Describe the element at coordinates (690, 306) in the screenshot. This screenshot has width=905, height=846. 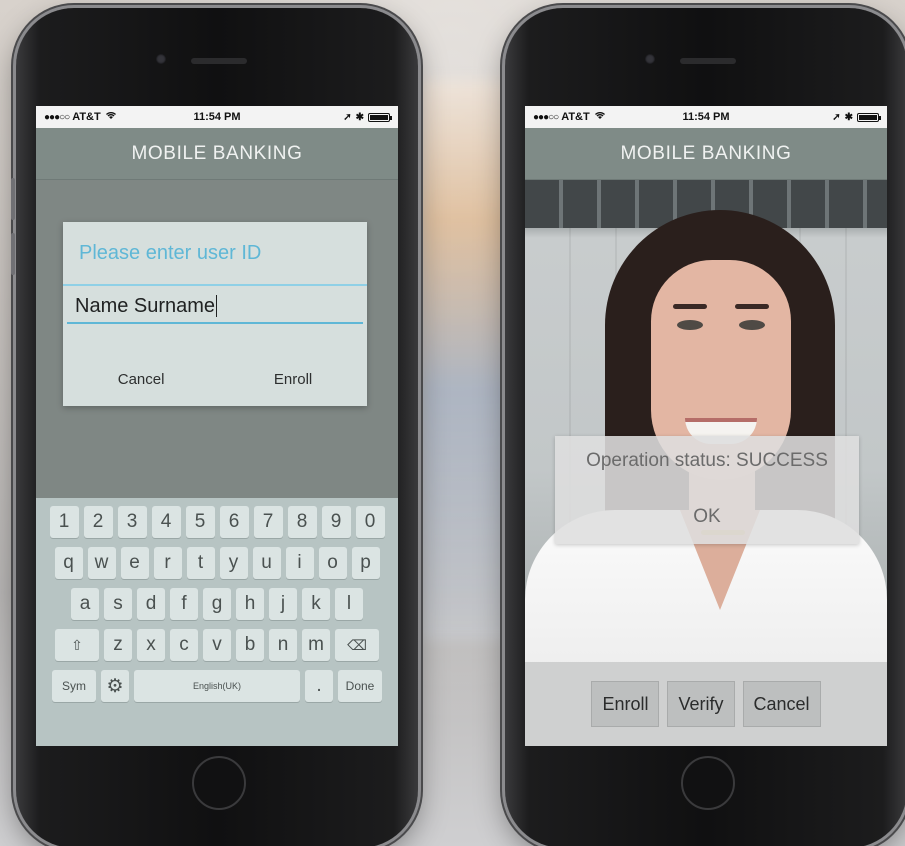
I see `person-brow-left` at that location.